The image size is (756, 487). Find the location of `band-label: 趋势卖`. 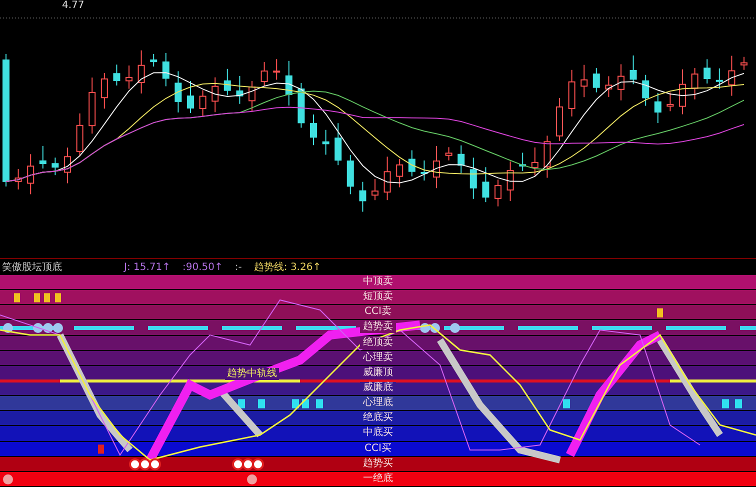

band-label: 趋势卖 is located at coordinates (378, 327).